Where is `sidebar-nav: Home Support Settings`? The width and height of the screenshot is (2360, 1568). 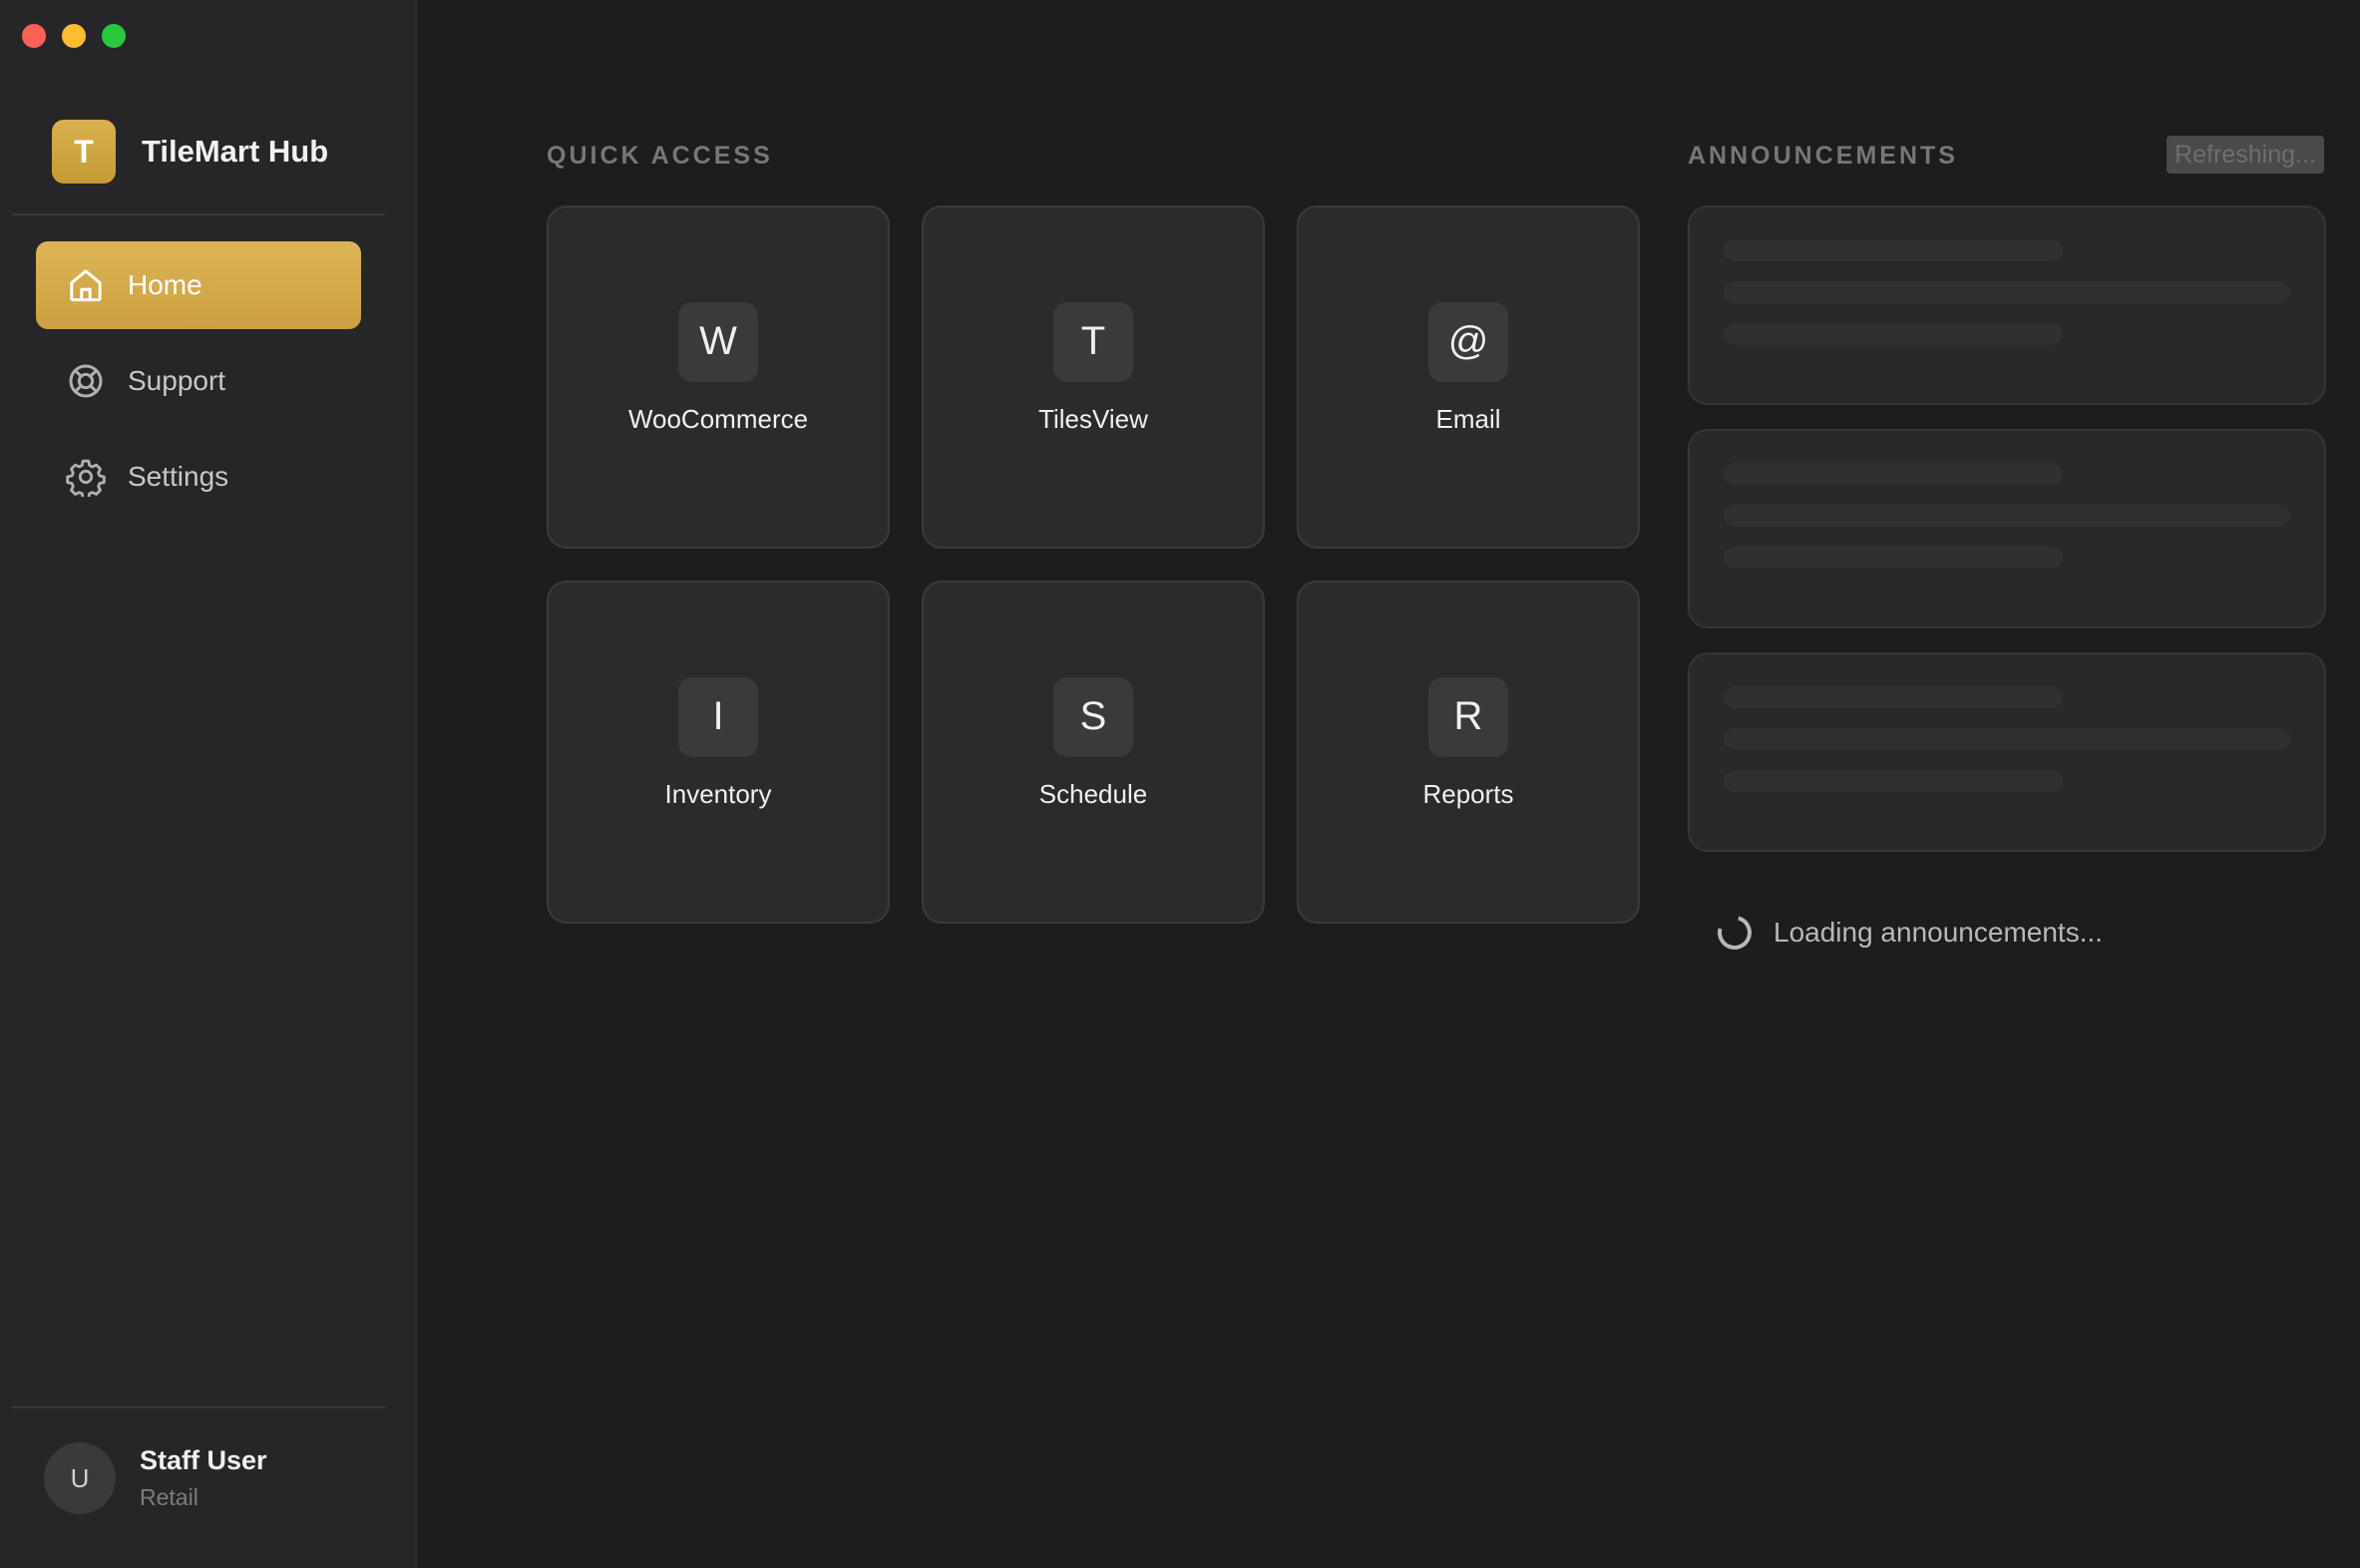
sidebar-nav: Home Support Settings is located at coordinates (198, 385).